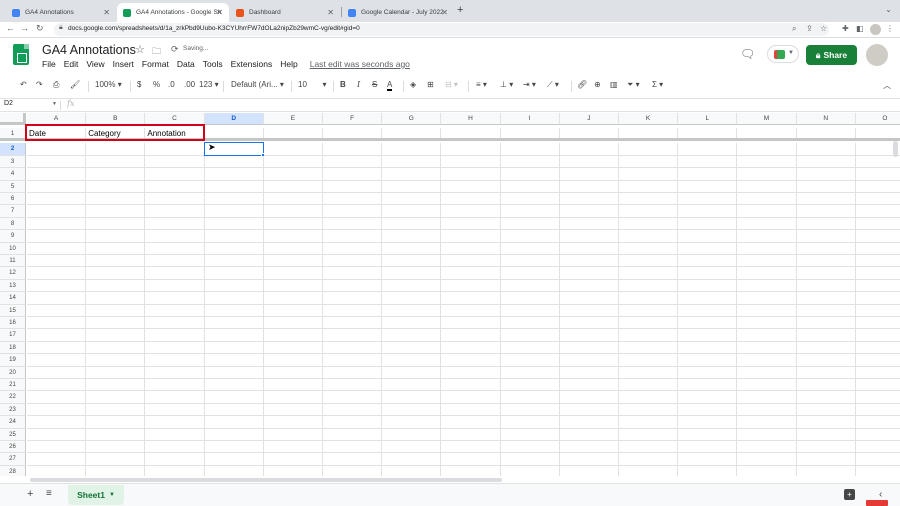  What do you see at coordinates (877, 311) in the screenshot?
I see `cell-o15` at bounding box center [877, 311].